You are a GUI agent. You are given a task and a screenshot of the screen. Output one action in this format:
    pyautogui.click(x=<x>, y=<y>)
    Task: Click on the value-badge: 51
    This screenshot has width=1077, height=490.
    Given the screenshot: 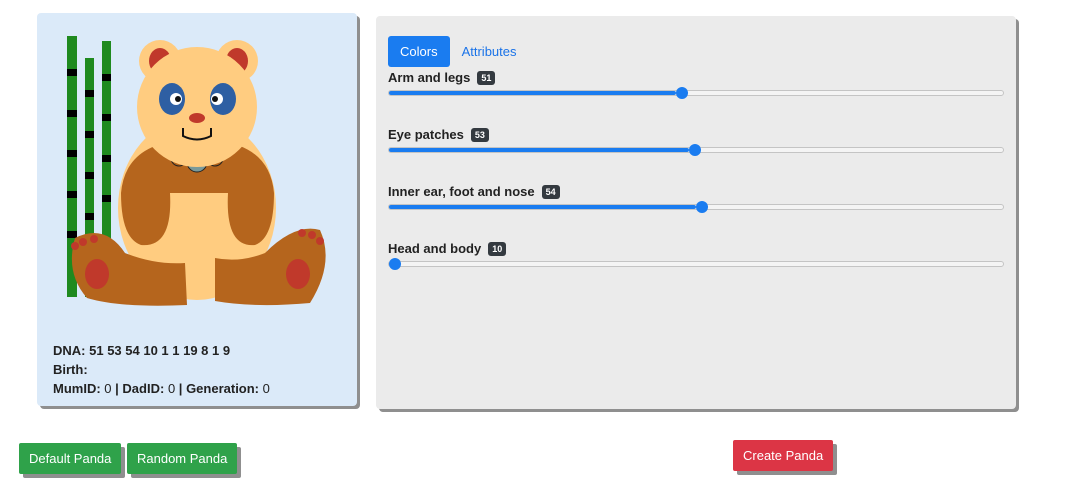 What is the action you would take?
    pyautogui.click(x=486, y=77)
    